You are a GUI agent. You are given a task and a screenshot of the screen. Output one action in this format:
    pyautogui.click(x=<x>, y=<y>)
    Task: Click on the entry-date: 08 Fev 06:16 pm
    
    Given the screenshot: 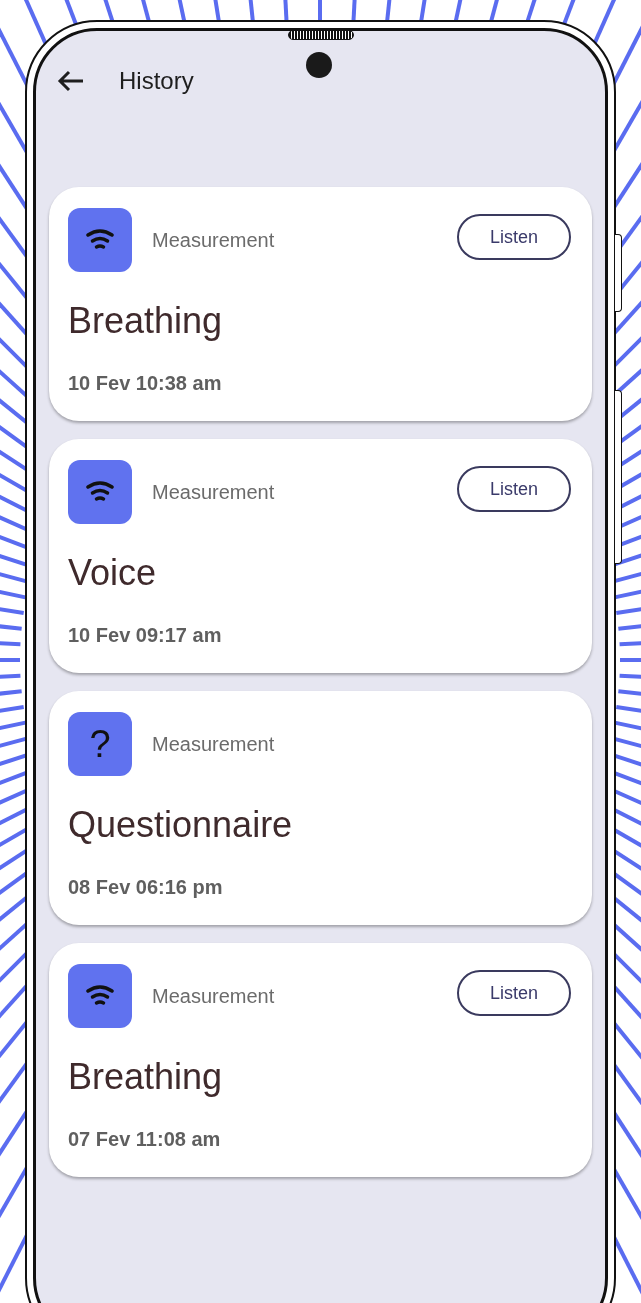 What is the action you would take?
    pyautogui.click(x=146, y=887)
    